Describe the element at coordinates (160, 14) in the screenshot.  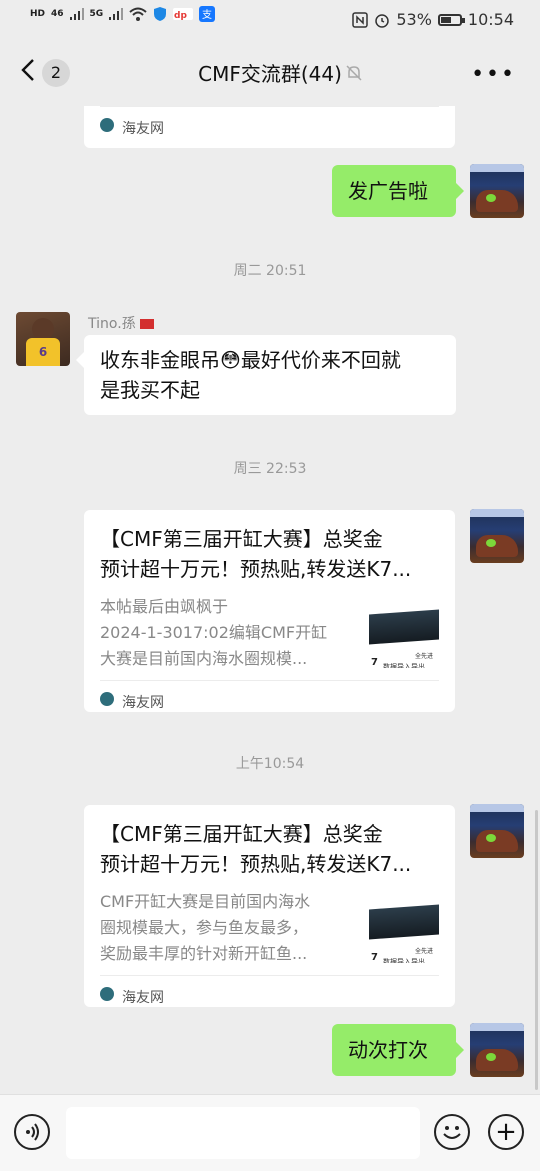
I see `shield-icon` at that location.